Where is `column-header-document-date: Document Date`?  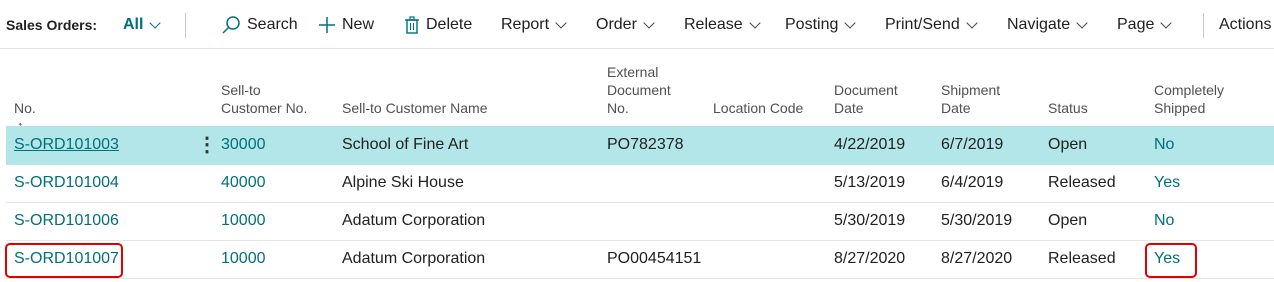 column-header-document-date: Document Date is located at coordinates (866, 99).